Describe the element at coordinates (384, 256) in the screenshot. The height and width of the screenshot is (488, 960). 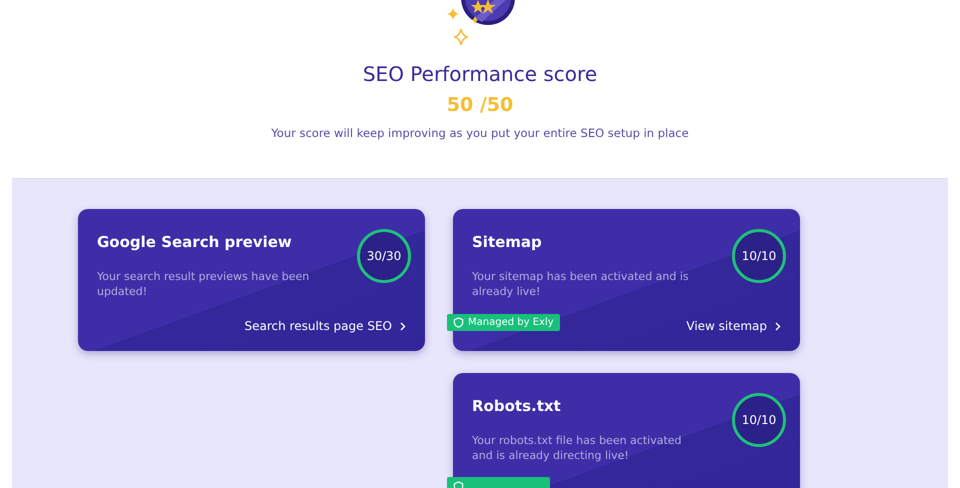
I see `score-ring: 30/30` at that location.